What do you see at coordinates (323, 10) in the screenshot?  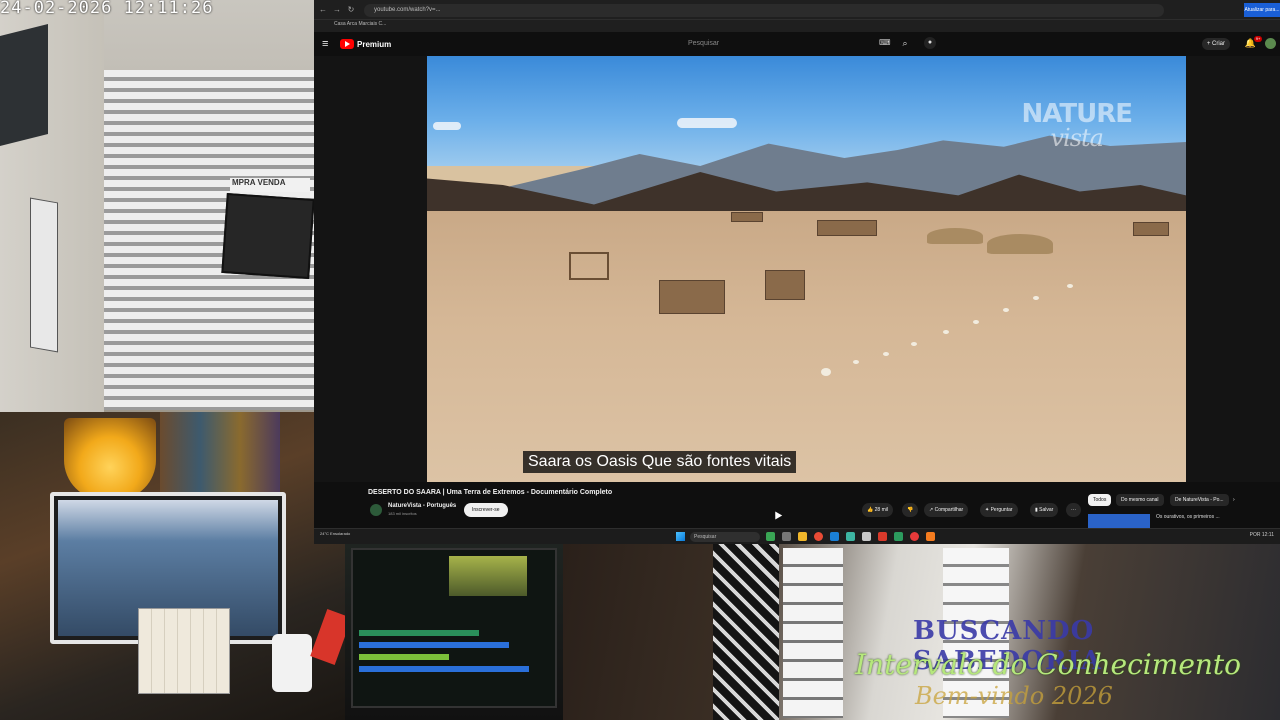 I see `back-icon: ←` at bounding box center [323, 10].